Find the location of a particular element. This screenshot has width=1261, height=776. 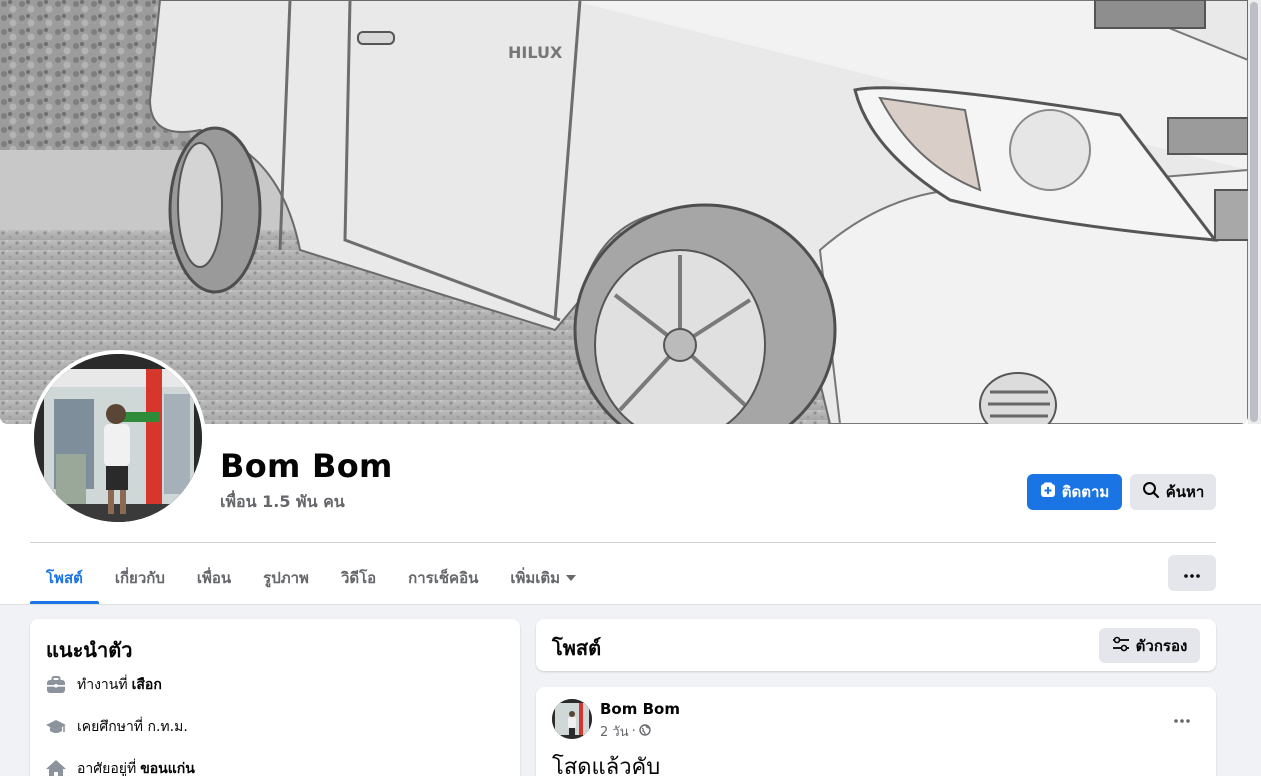

intro-education-text: เคยศึกษาที่ ก.ท.ม. is located at coordinates (132, 727).